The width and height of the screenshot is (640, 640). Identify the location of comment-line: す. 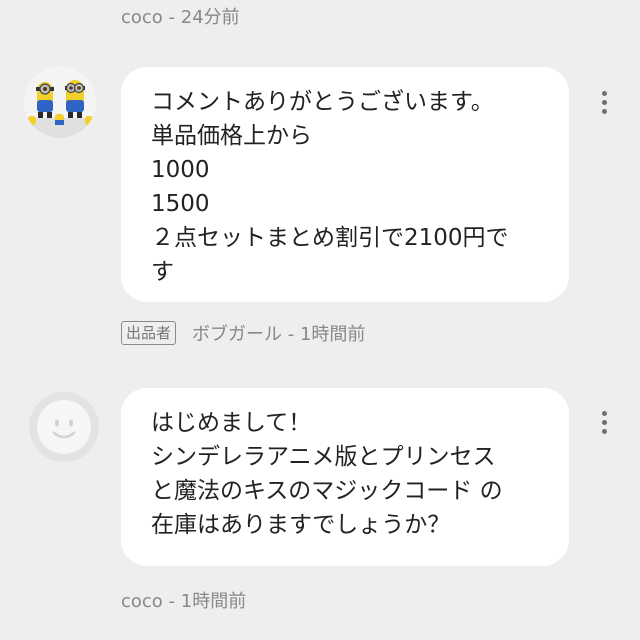
(162, 272).